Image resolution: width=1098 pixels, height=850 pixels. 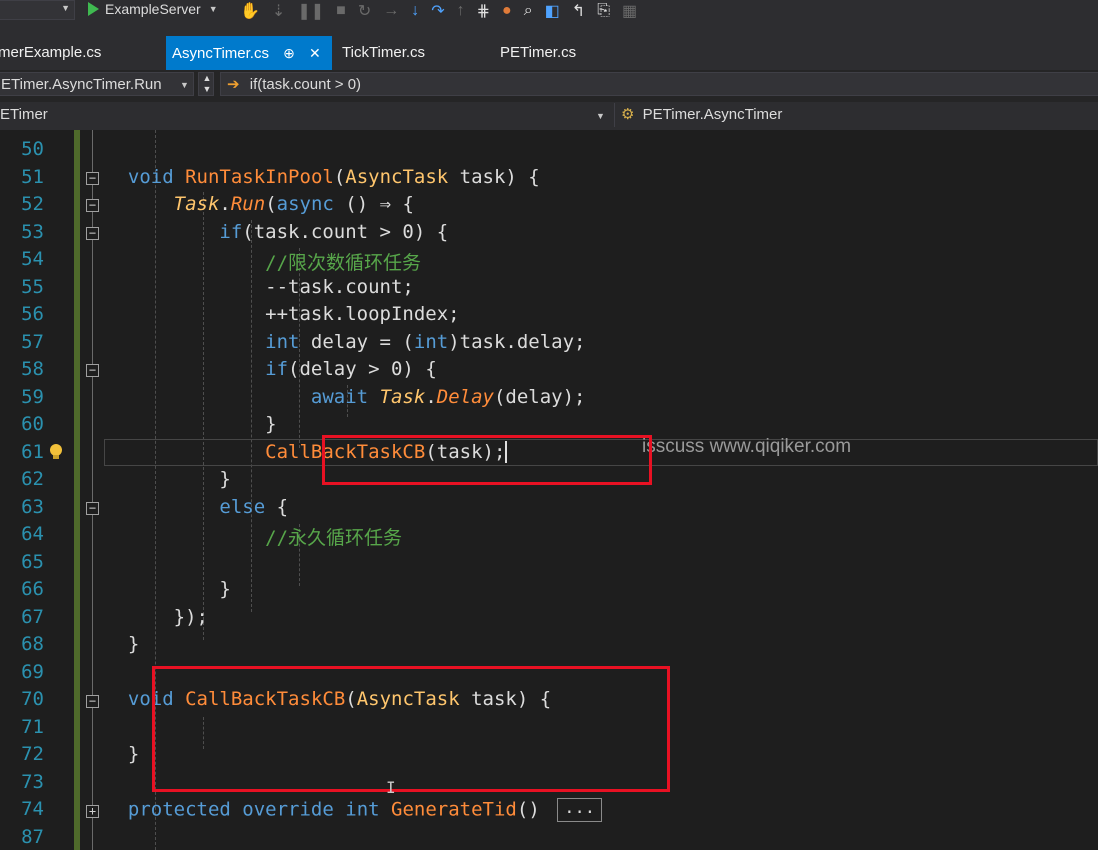 I want to click on play-icon, so click(x=93, y=9).